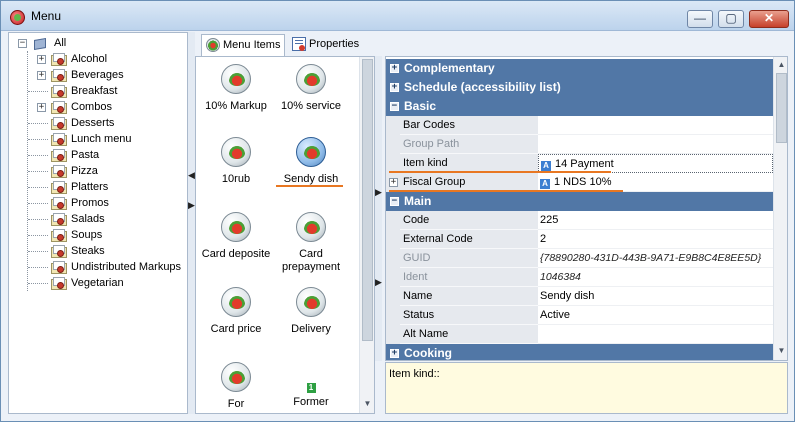 The width and height of the screenshot is (795, 422). Describe the element at coordinates (107, 188) in the screenshot. I see `tree-node-platters: Platters` at that location.